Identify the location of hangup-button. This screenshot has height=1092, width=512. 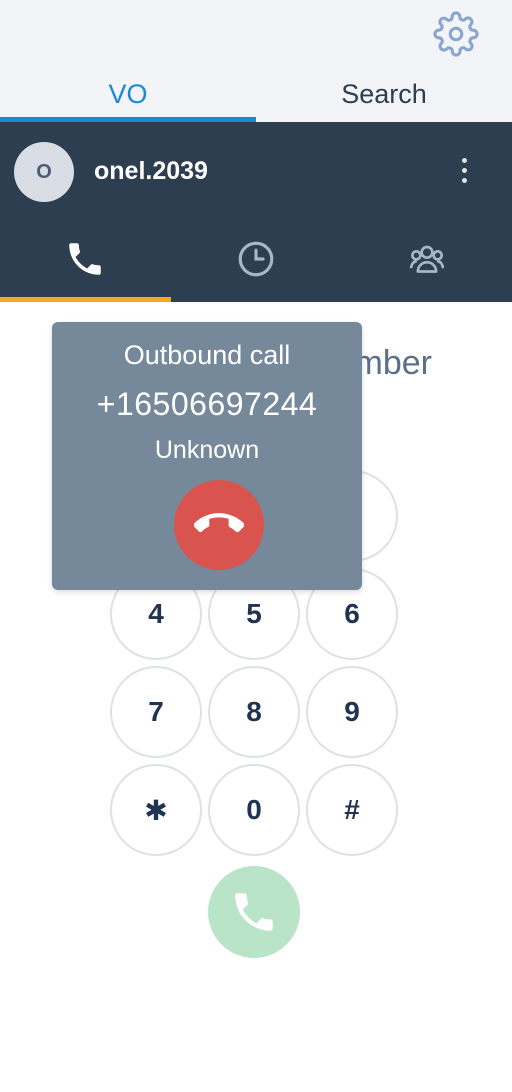
(219, 525).